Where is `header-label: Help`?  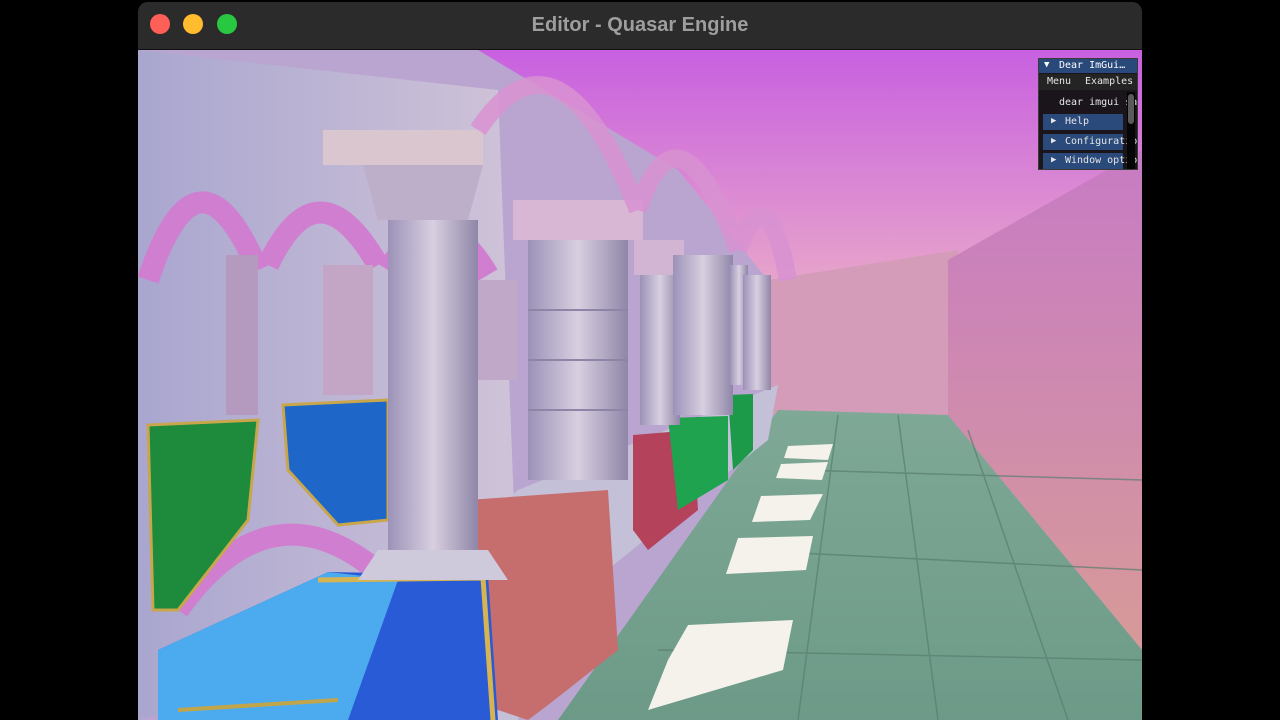
header-label: Help is located at coordinates (1077, 121).